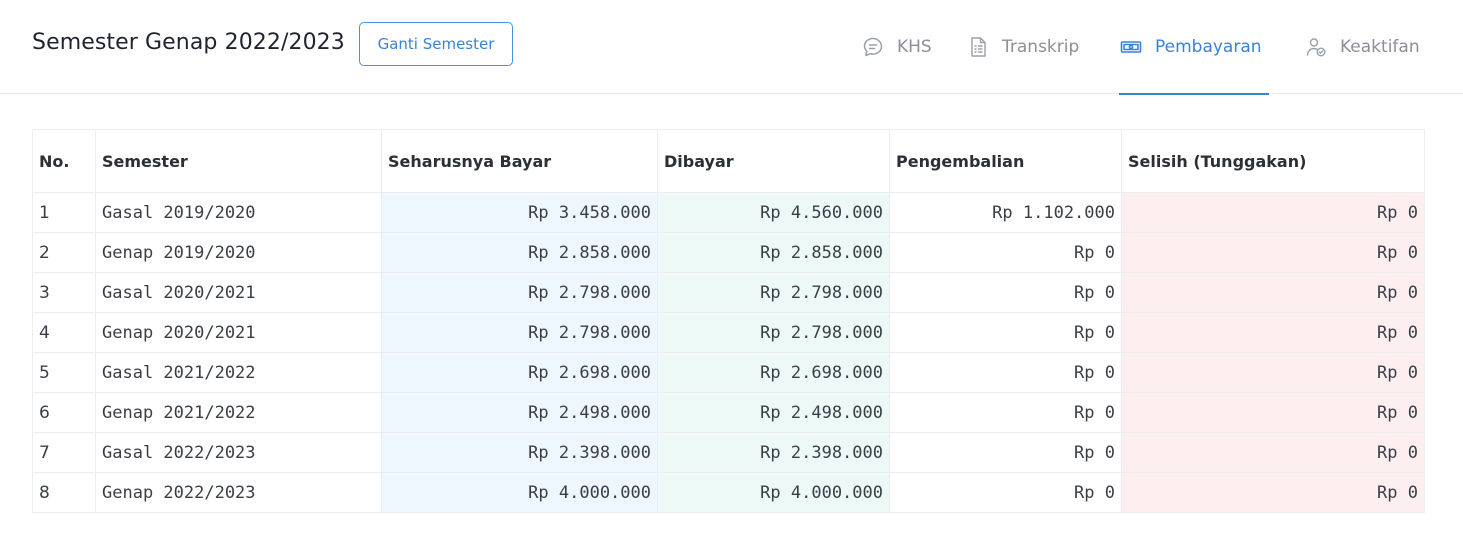  I want to click on cell-no: 2, so click(64, 252).